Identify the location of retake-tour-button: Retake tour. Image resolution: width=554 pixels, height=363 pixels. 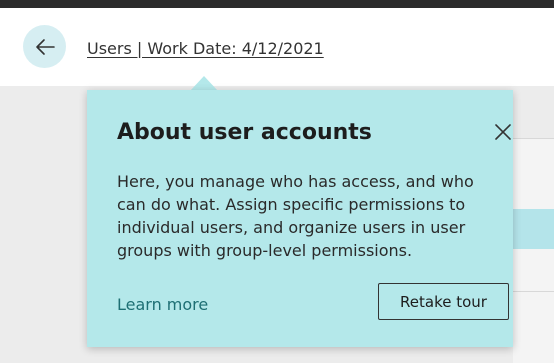
(443, 301).